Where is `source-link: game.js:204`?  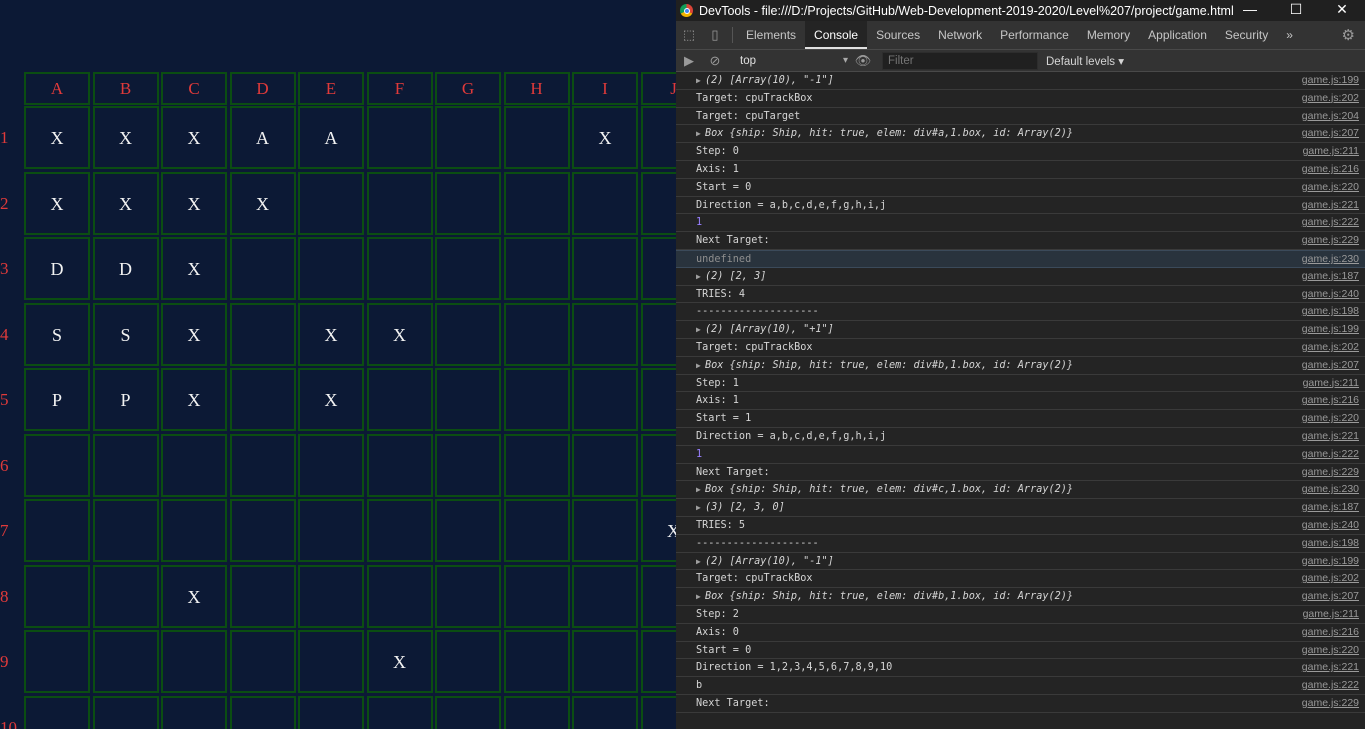 source-link: game.js:204 is located at coordinates (1330, 117).